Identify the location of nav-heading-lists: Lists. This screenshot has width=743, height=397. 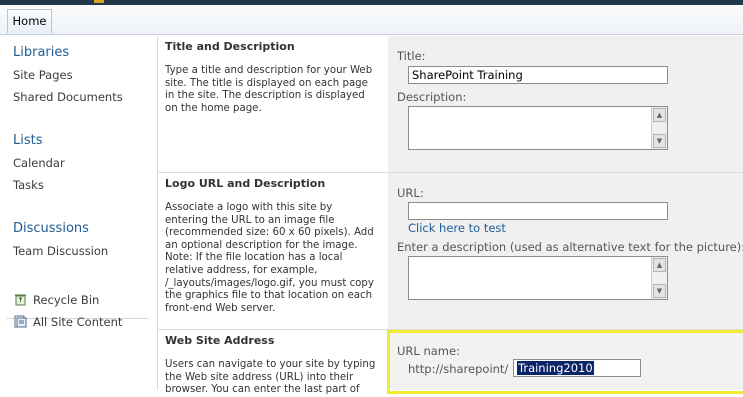
(28, 140).